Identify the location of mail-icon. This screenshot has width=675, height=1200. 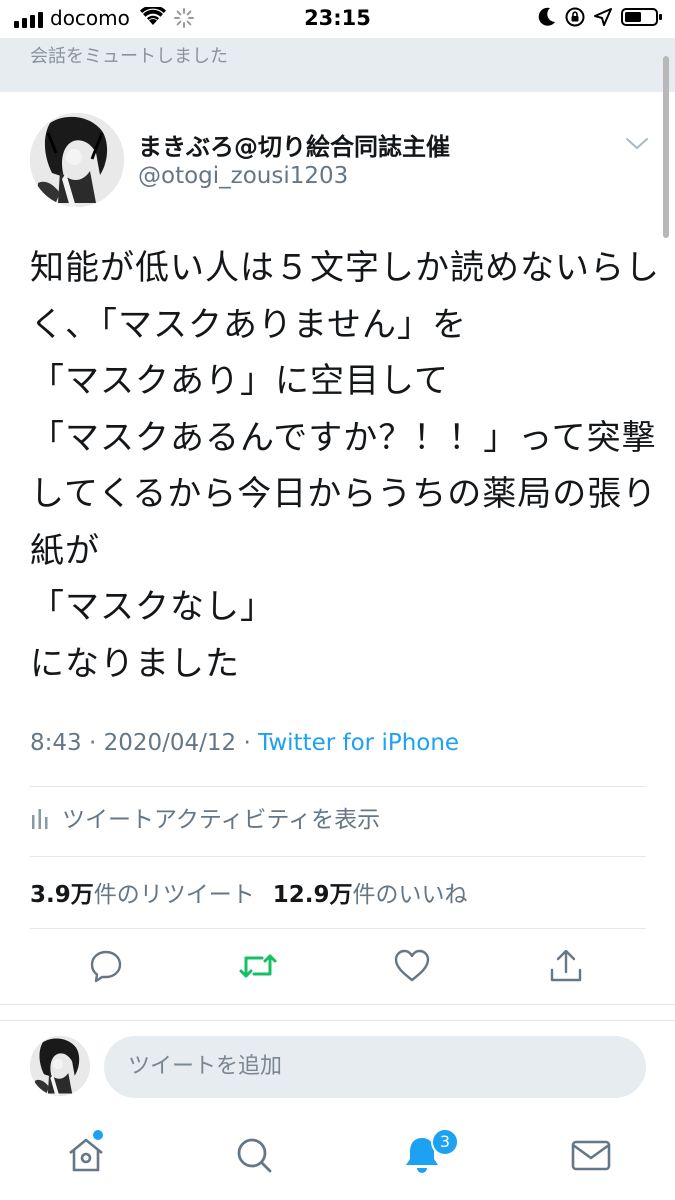
(591, 1155).